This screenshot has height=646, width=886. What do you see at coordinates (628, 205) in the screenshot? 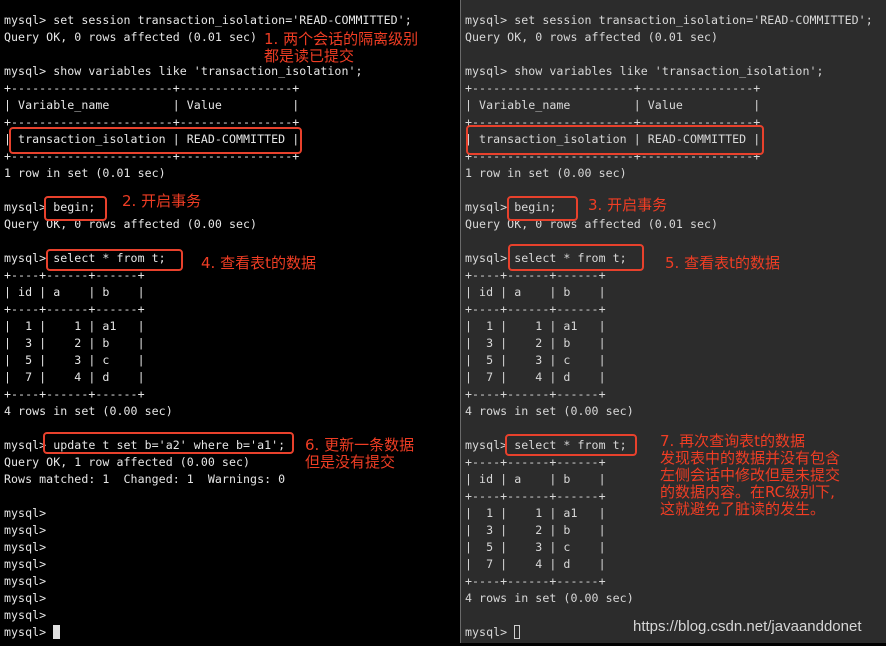
I see `annotation-step-3: 3. 开启事务` at bounding box center [628, 205].